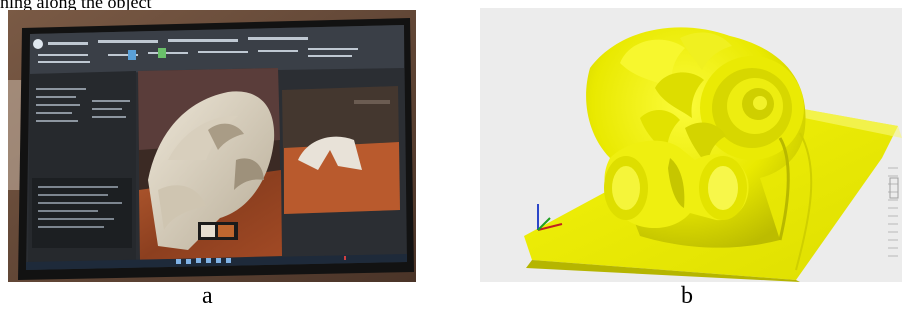 The height and width of the screenshot is (310, 907). What do you see at coordinates (207, 296) in the screenshot?
I see `panel-label-a: a` at bounding box center [207, 296].